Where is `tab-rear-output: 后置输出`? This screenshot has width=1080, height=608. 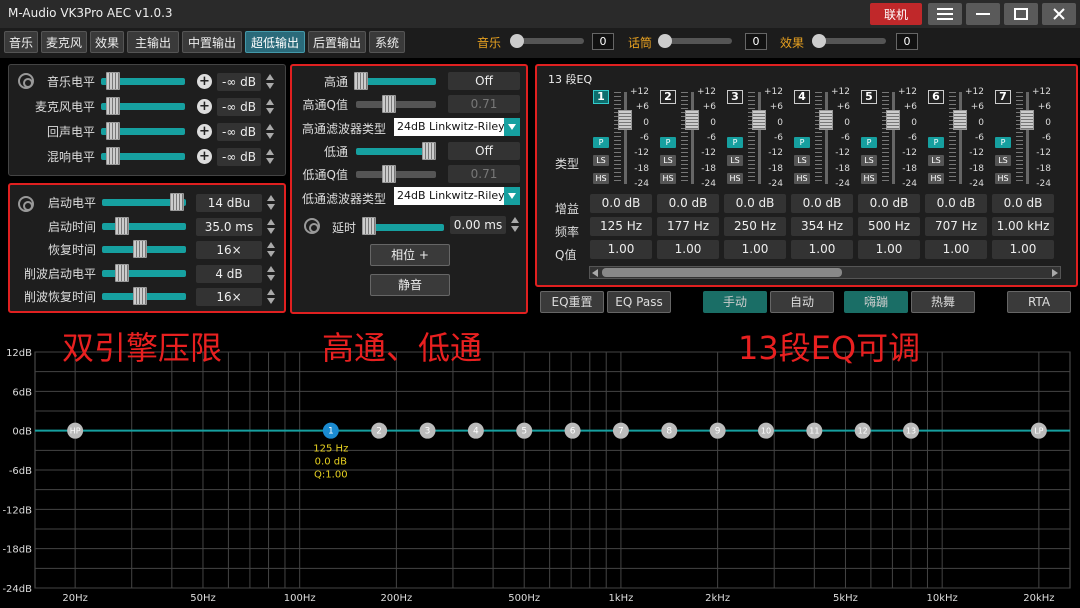 tab-rear-output: 后置输出 is located at coordinates (337, 42).